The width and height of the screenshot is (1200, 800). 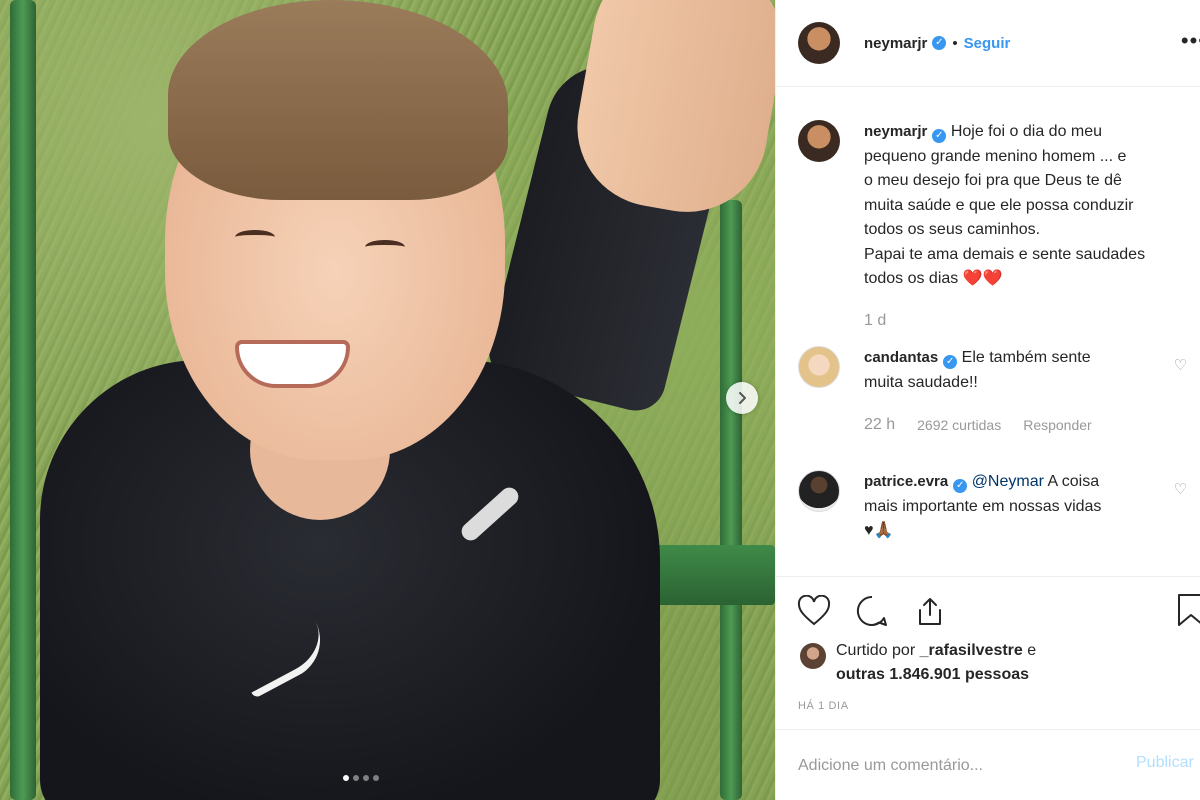 What do you see at coordinates (993, 180) in the screenshot?
I see `caption-line: o meu desejo foi pra que Deus te dê` at bounding box center [993, 180].